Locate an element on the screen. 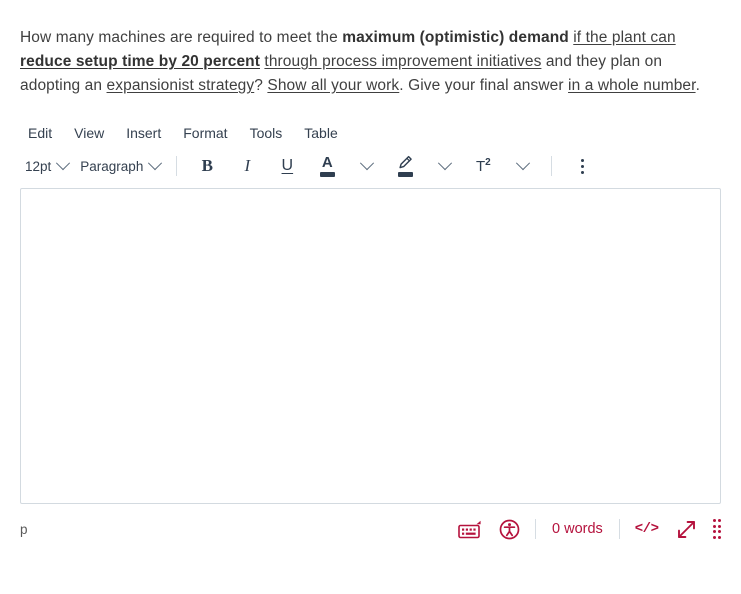  superscript-base: T is located at coordinates (480, 166).